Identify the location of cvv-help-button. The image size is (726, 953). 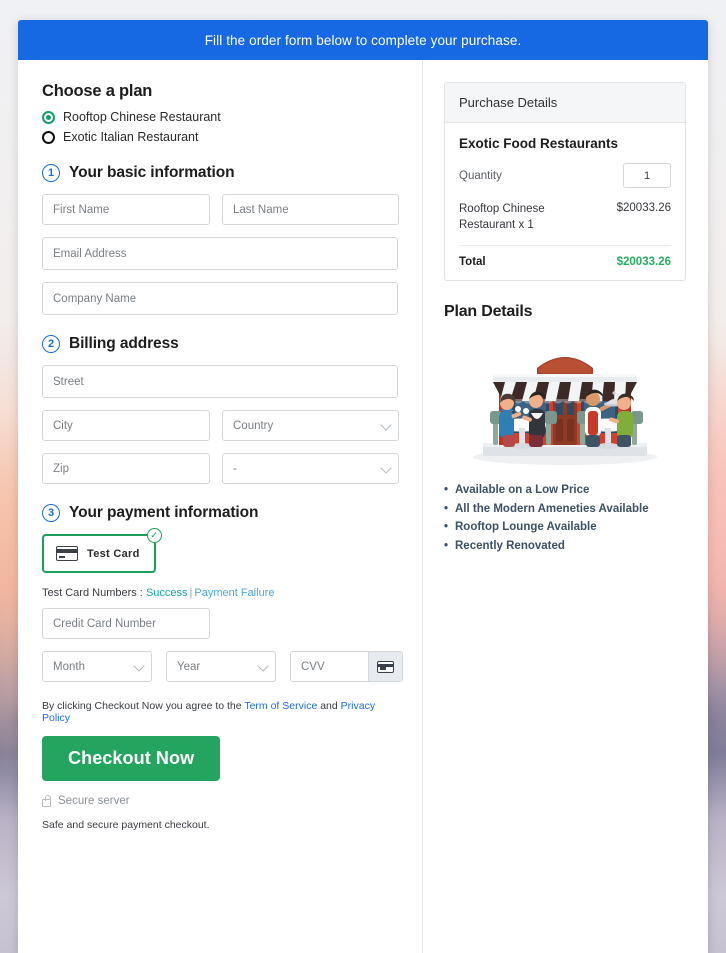
(385, 666).